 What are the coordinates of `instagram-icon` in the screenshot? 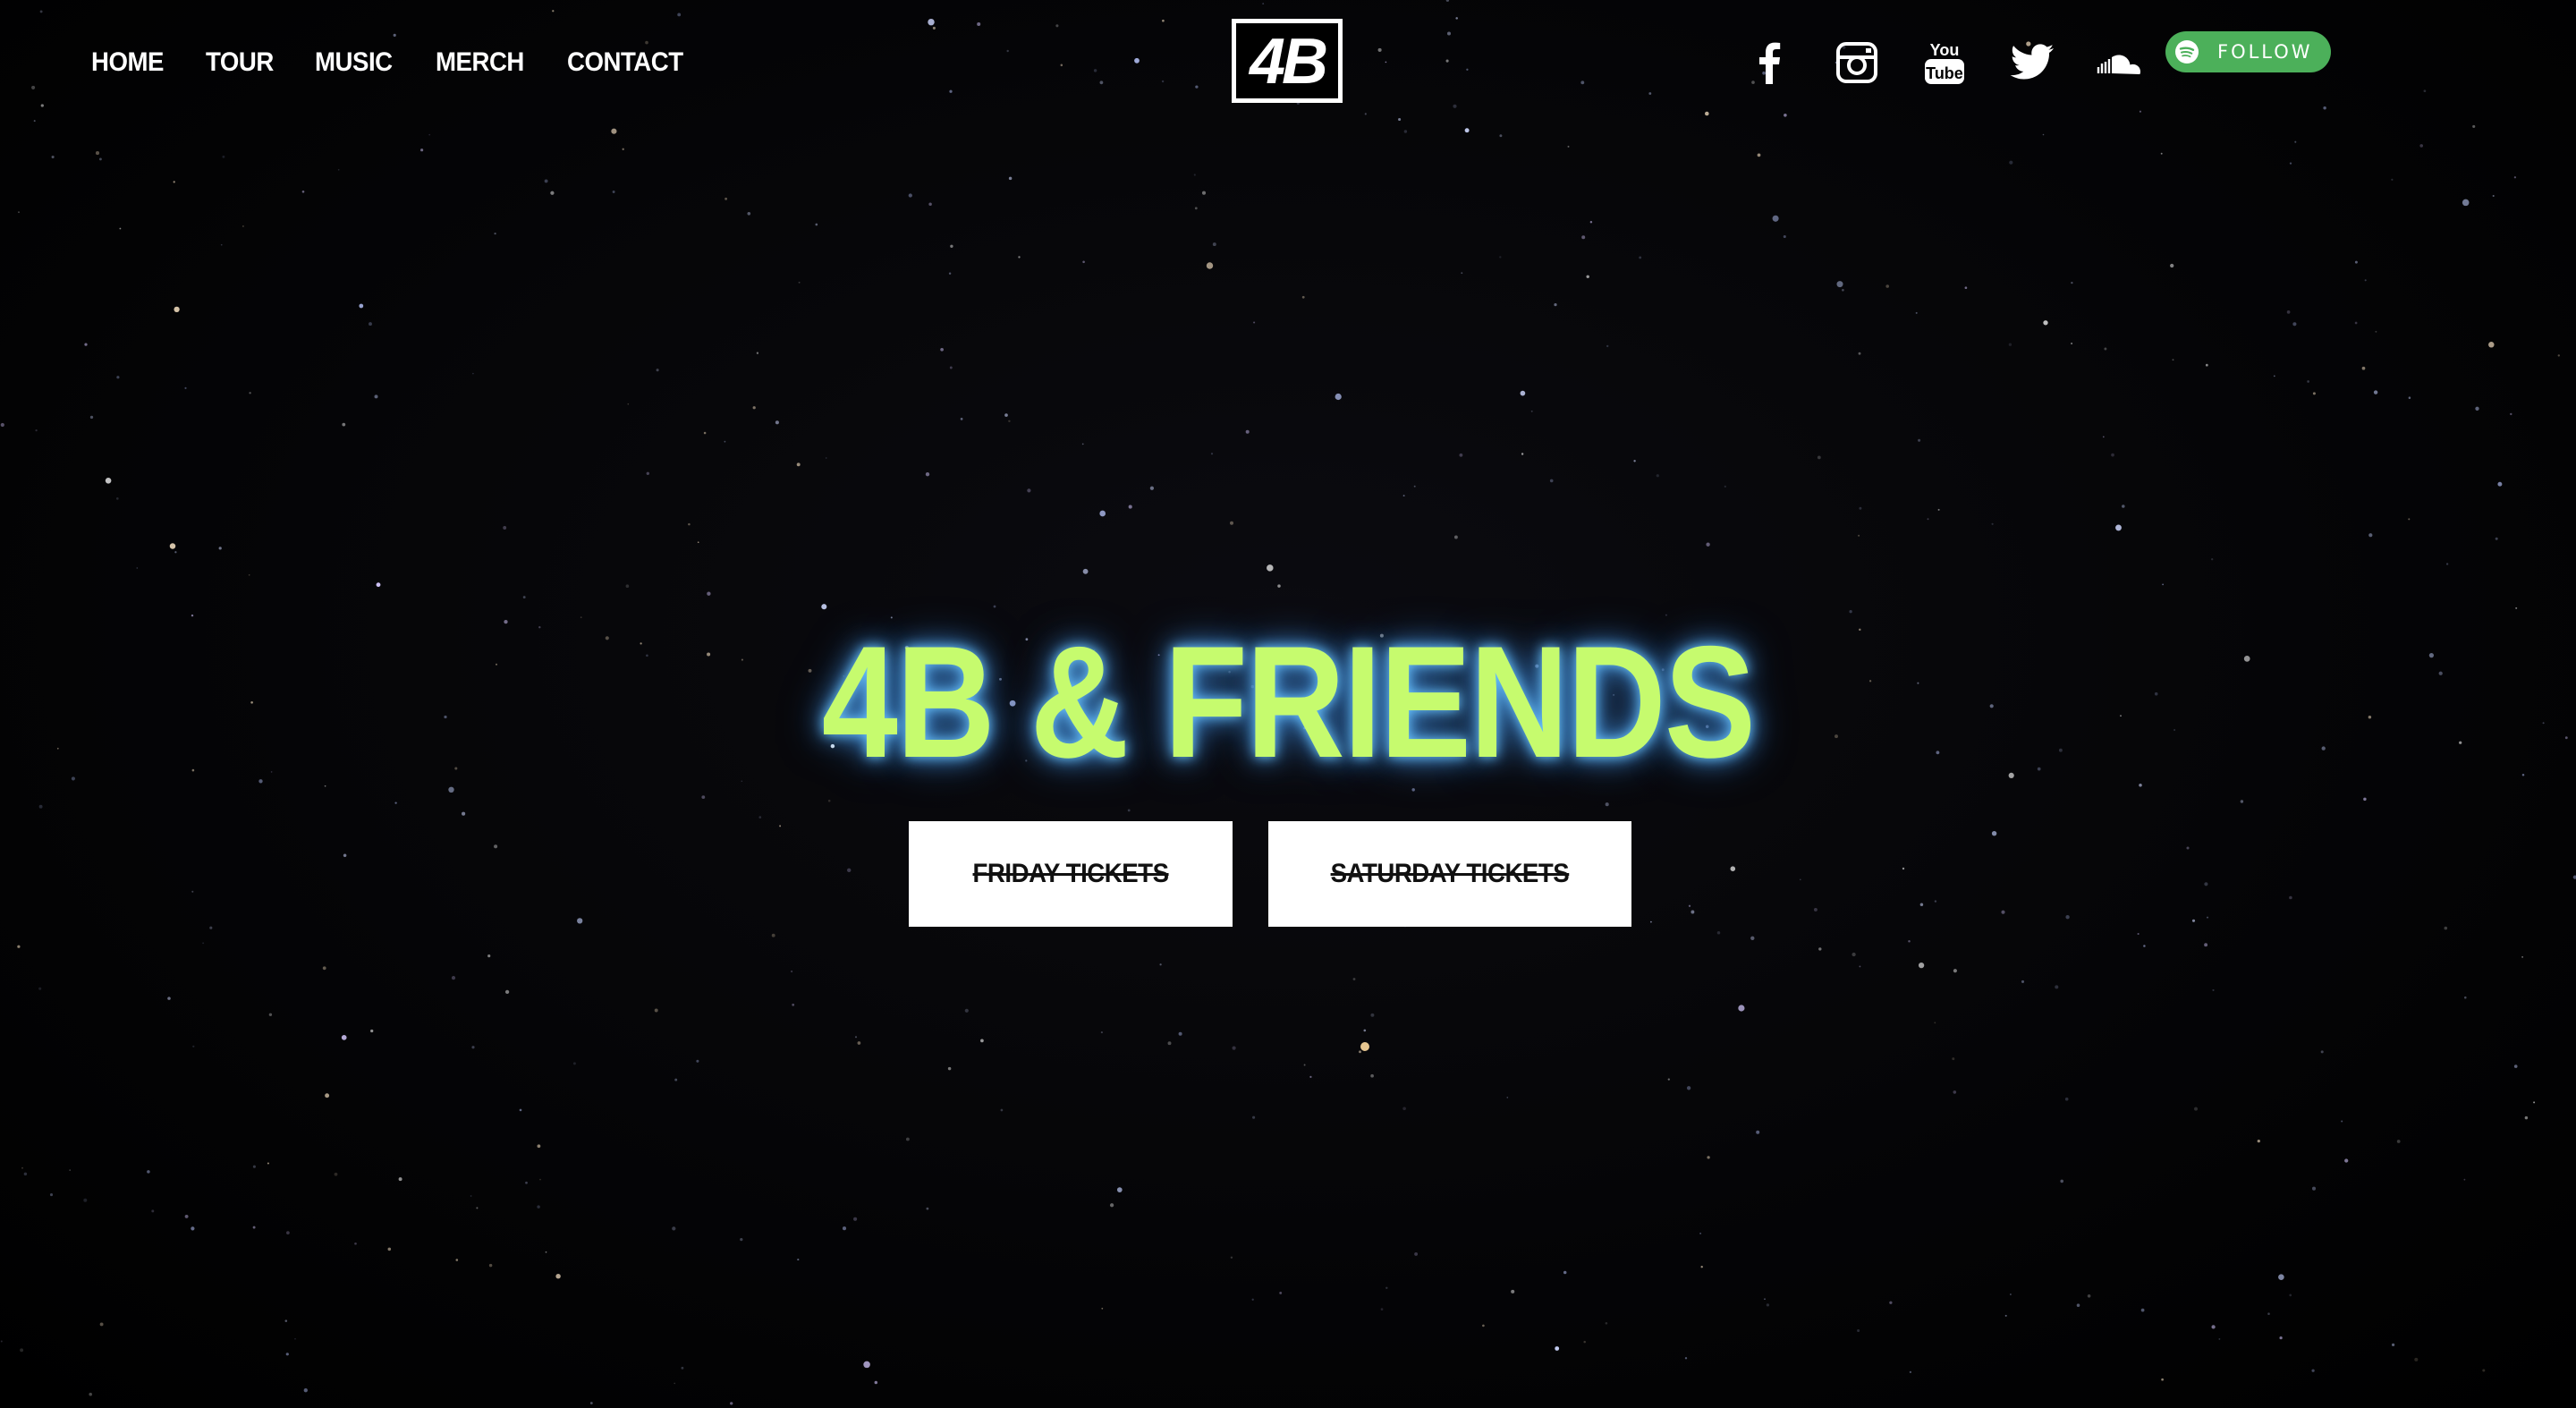 It's located at (1857, 62).